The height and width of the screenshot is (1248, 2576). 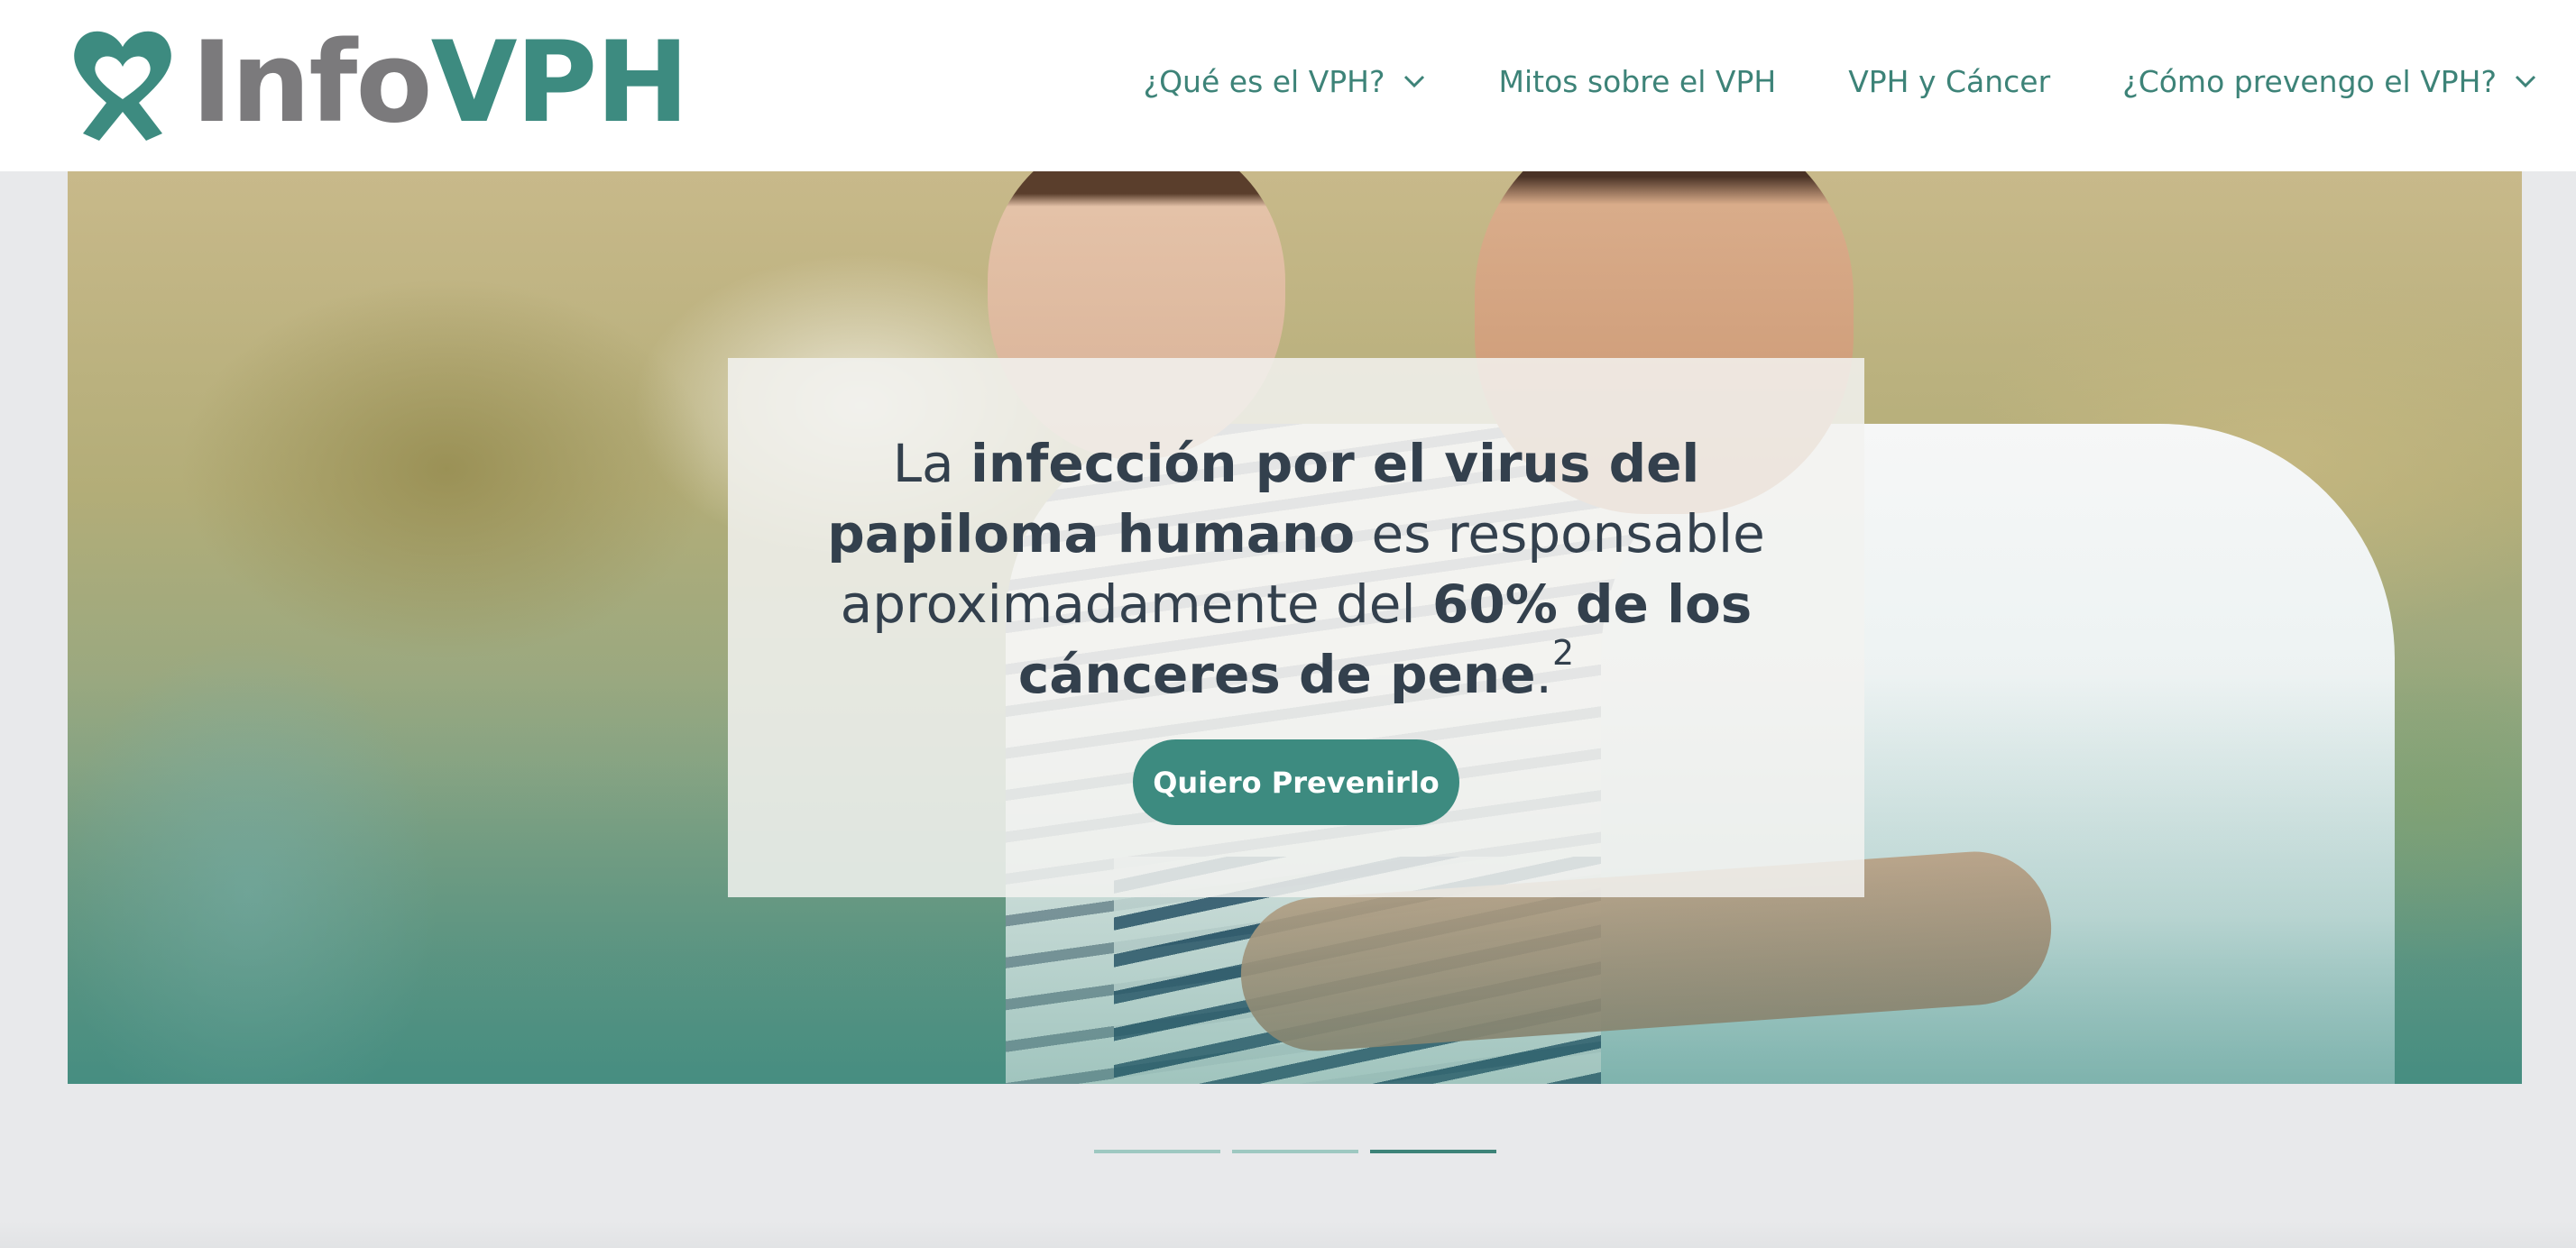 I want to click on nav-item-como-prevengo: ¿Cómo prevengo el VPH?, so click(x=2330, y=81).